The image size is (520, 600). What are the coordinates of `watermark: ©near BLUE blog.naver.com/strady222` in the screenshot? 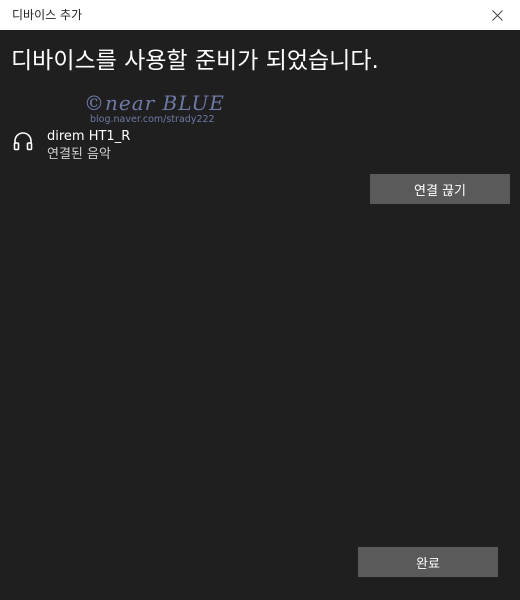 It's located at (154, 108).